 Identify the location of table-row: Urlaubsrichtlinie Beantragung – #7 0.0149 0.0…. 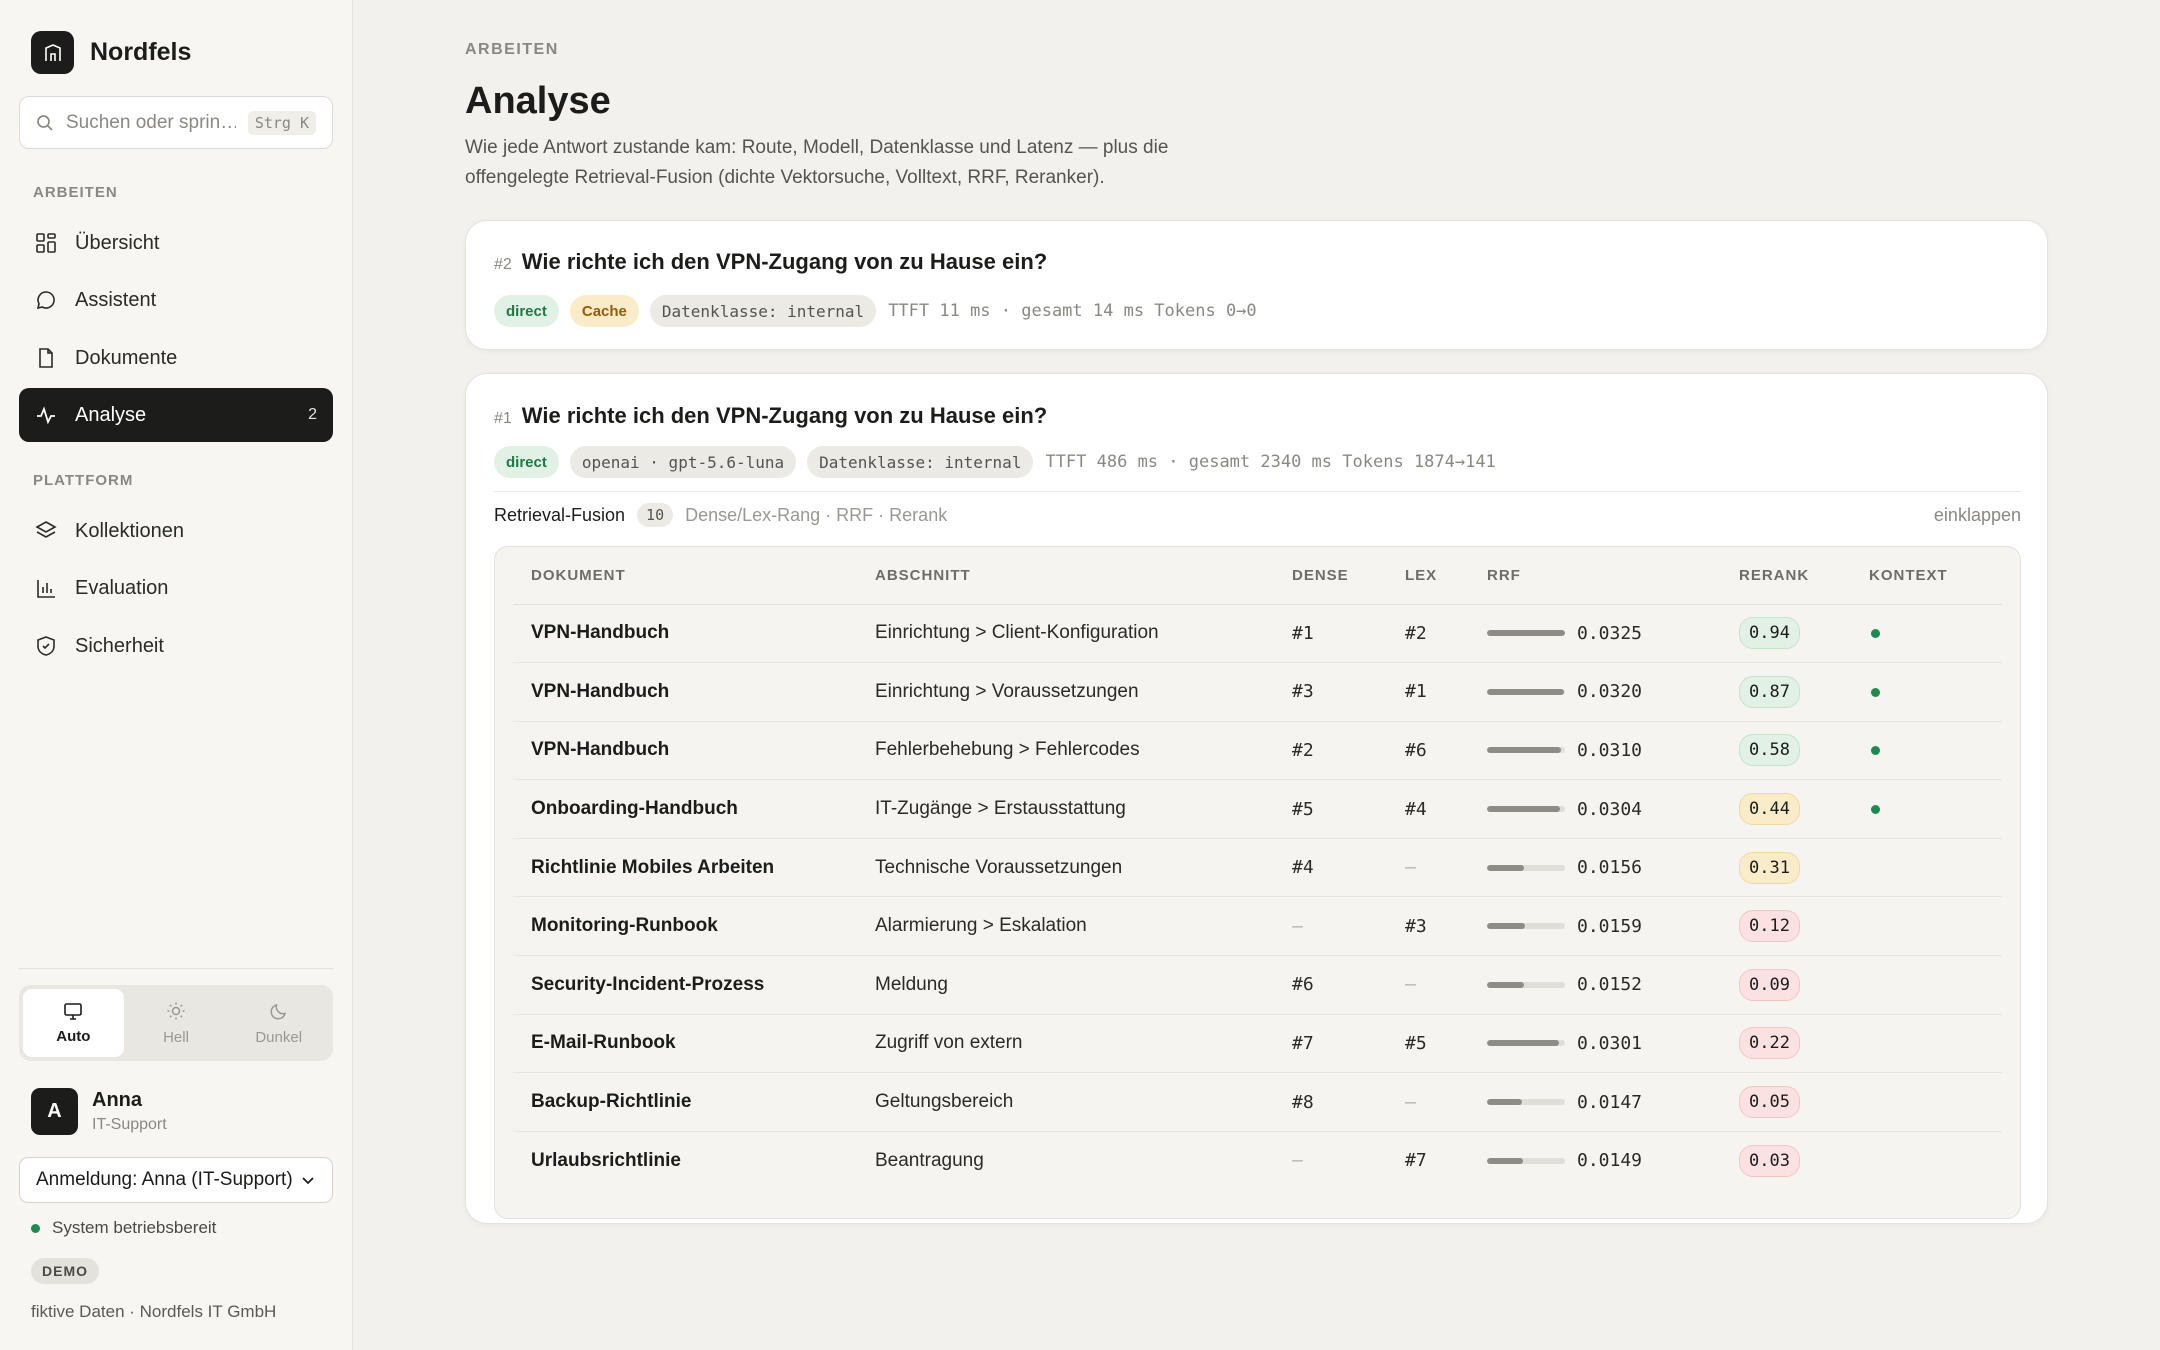
(1257, 1160).